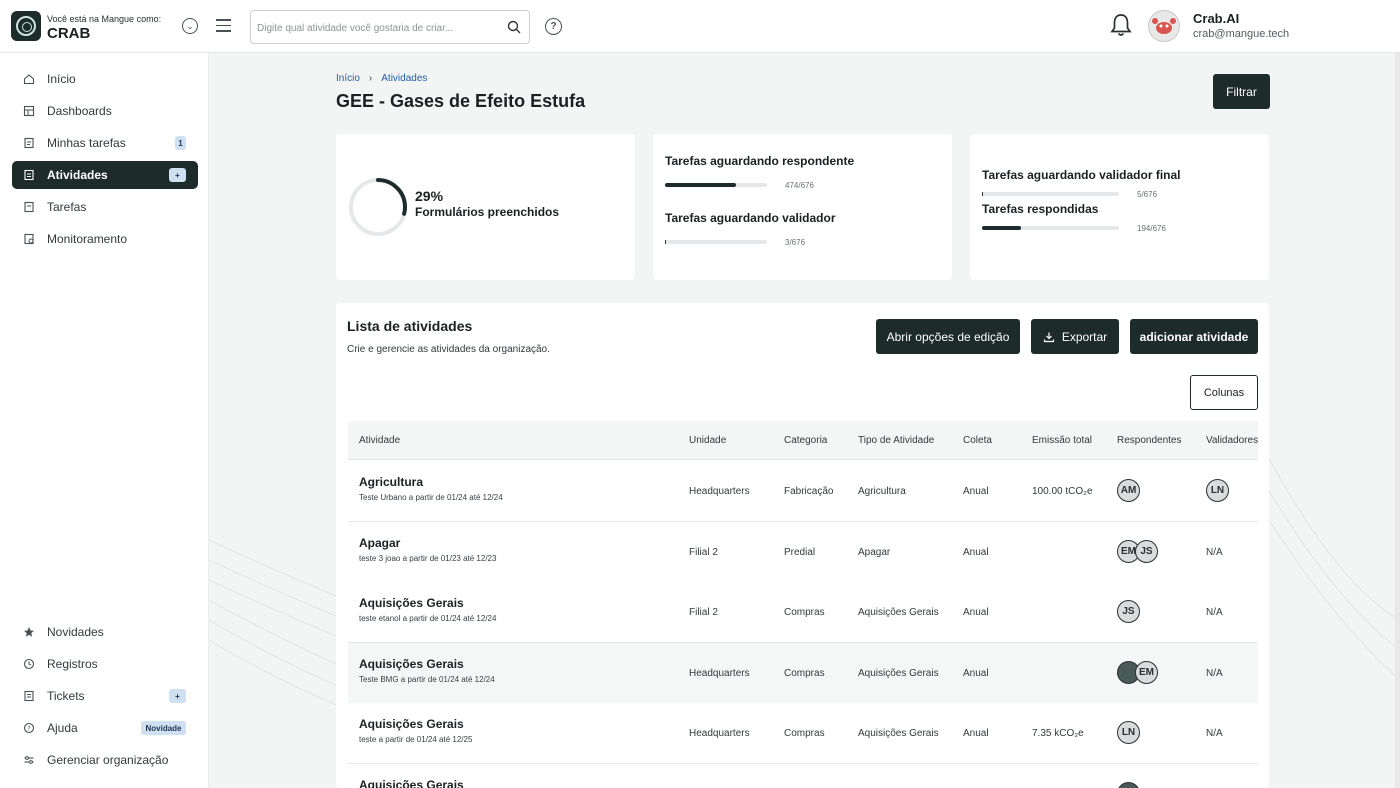 This screenshot has height=788, width=1400. I want to click on activity-description: teste 3 joao a partir de 01/23 até 12/23, so click(428, 558).